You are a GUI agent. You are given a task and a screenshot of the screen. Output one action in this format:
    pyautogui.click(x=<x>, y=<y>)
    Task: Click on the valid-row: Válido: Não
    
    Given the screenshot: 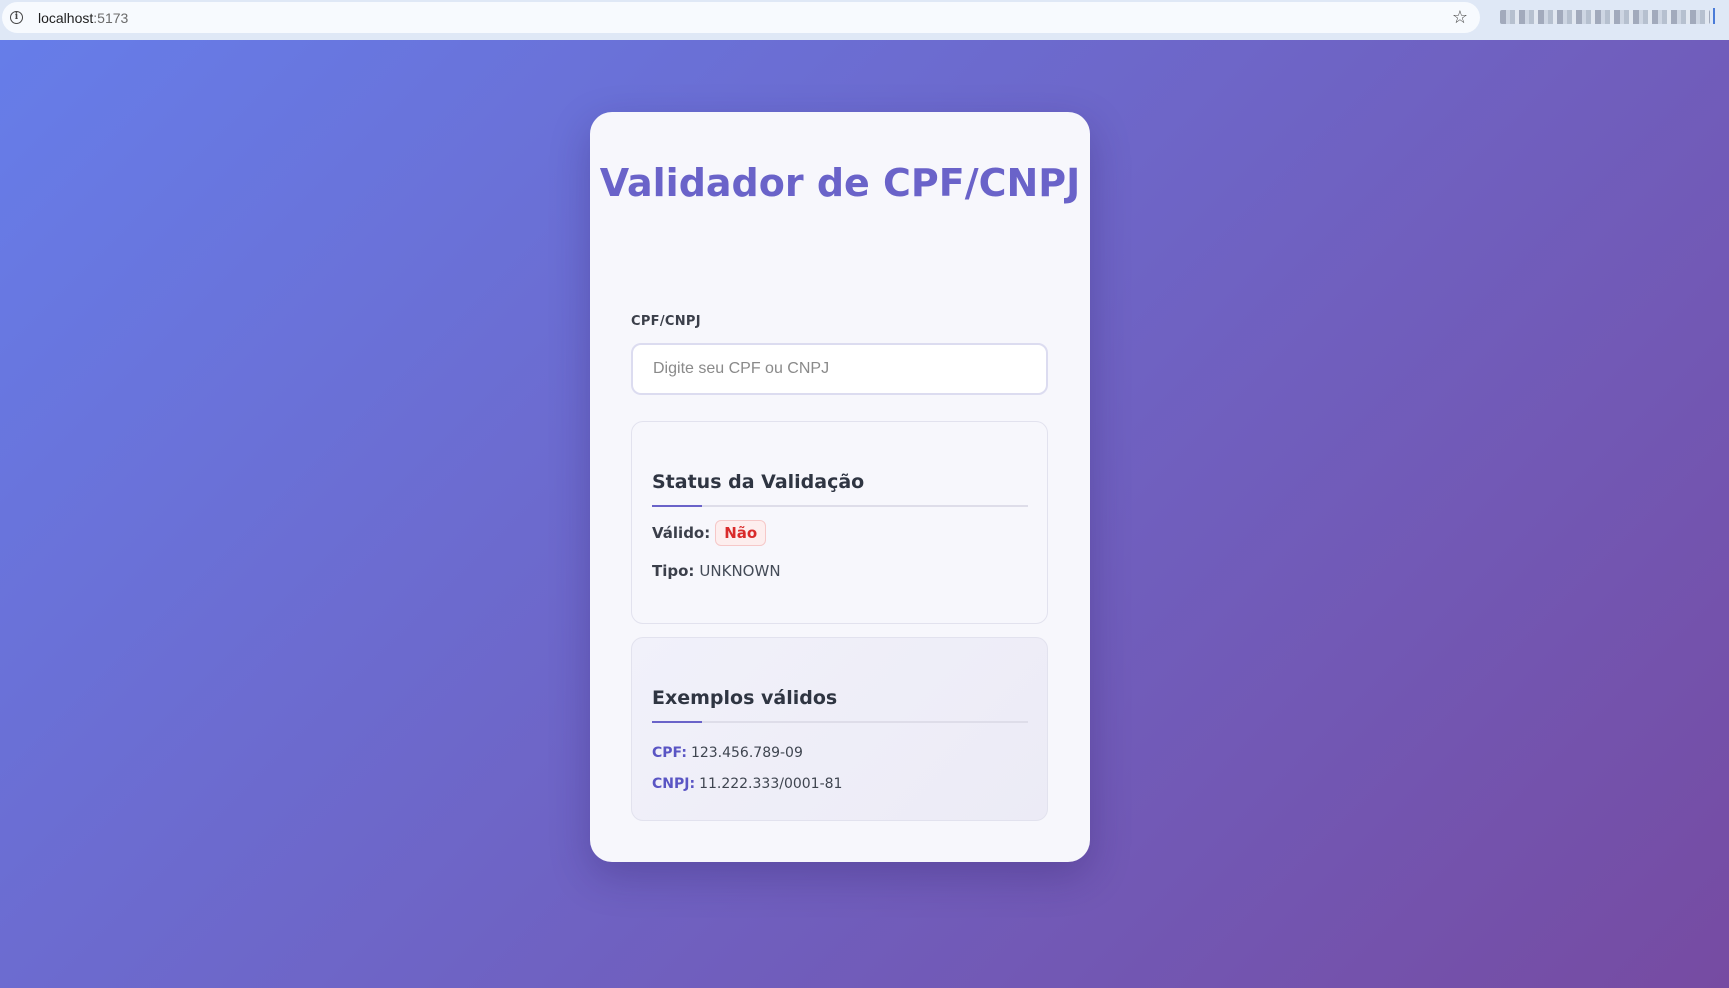 What is the action you would take?
    pyautogui.click(x=709, y=533)
    